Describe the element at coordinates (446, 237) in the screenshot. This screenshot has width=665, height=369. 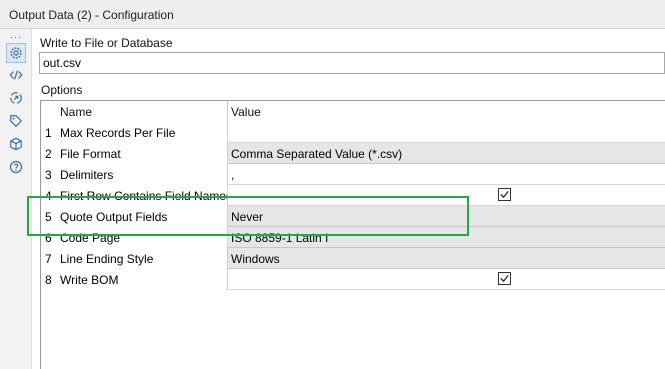
I see `code-page-dropdown: ISO 8859-1 Latin I` at that location.